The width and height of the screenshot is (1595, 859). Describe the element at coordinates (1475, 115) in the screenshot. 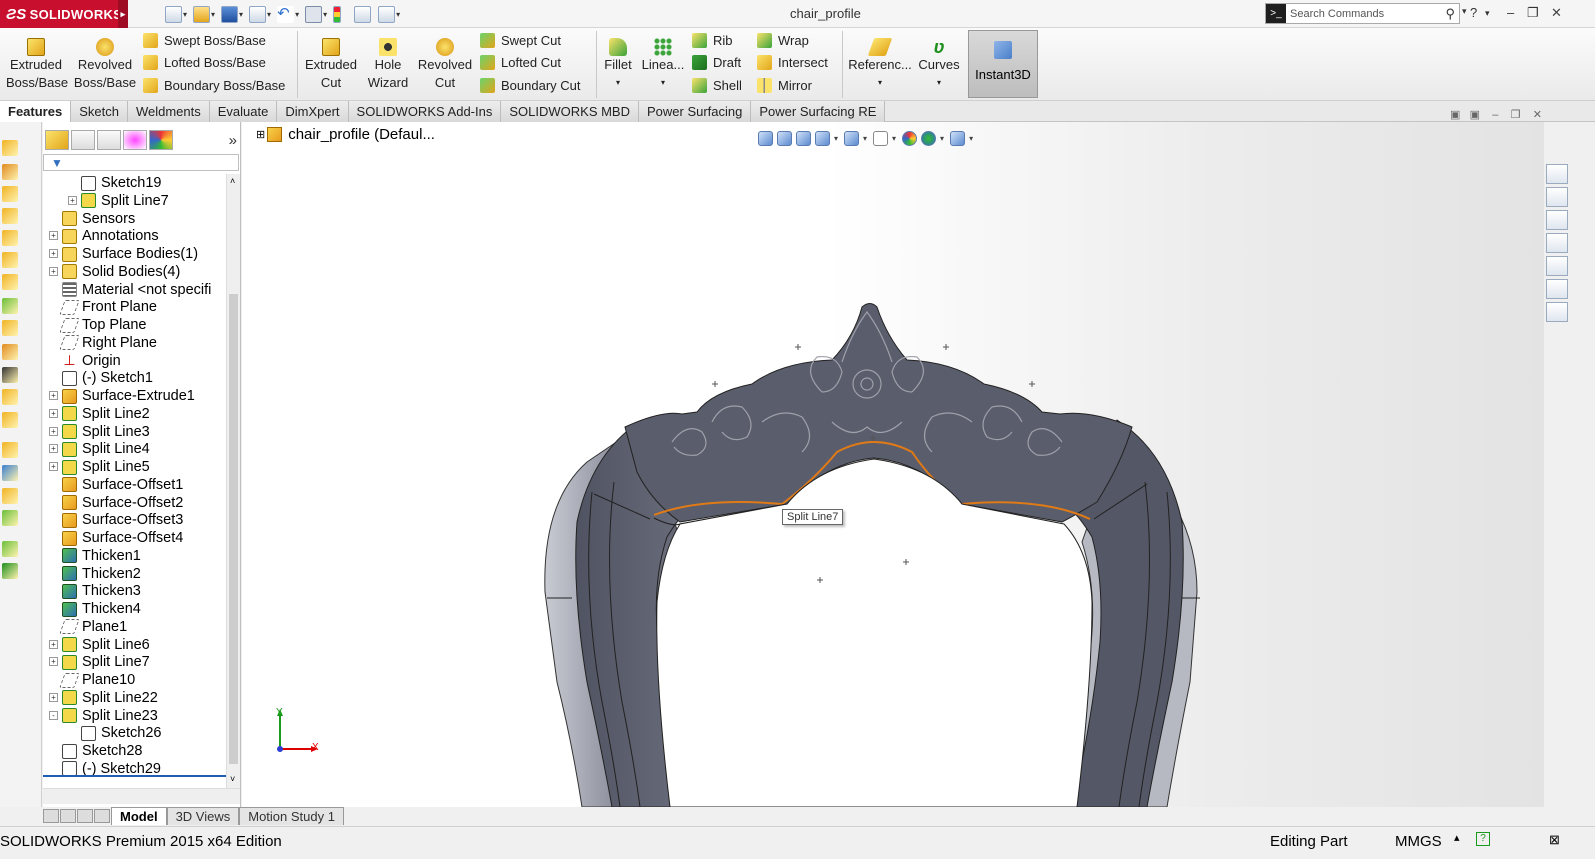

I see `tile2-icon: ▣` at that location.